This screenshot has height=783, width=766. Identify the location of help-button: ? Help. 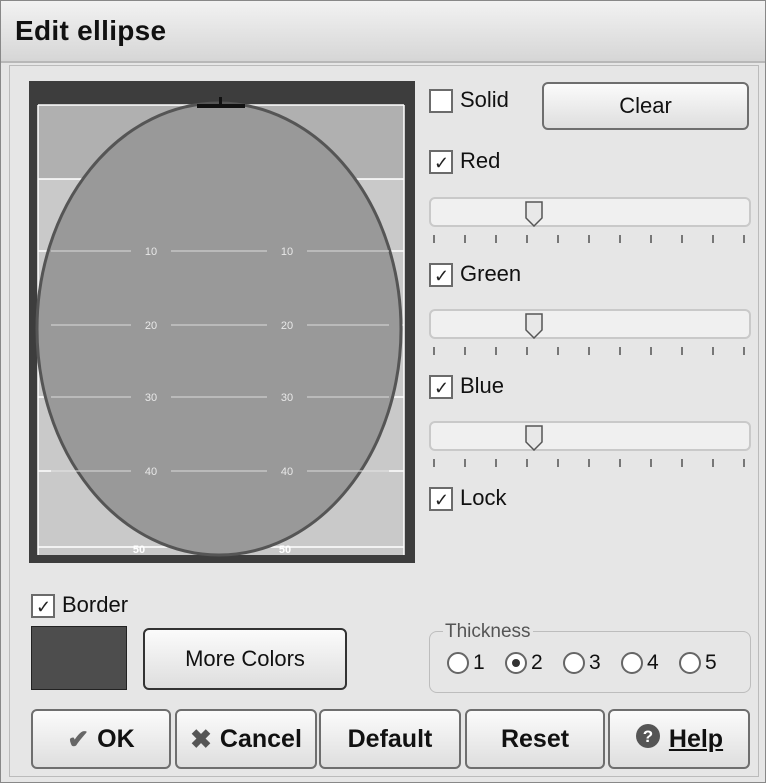
(679, 739).